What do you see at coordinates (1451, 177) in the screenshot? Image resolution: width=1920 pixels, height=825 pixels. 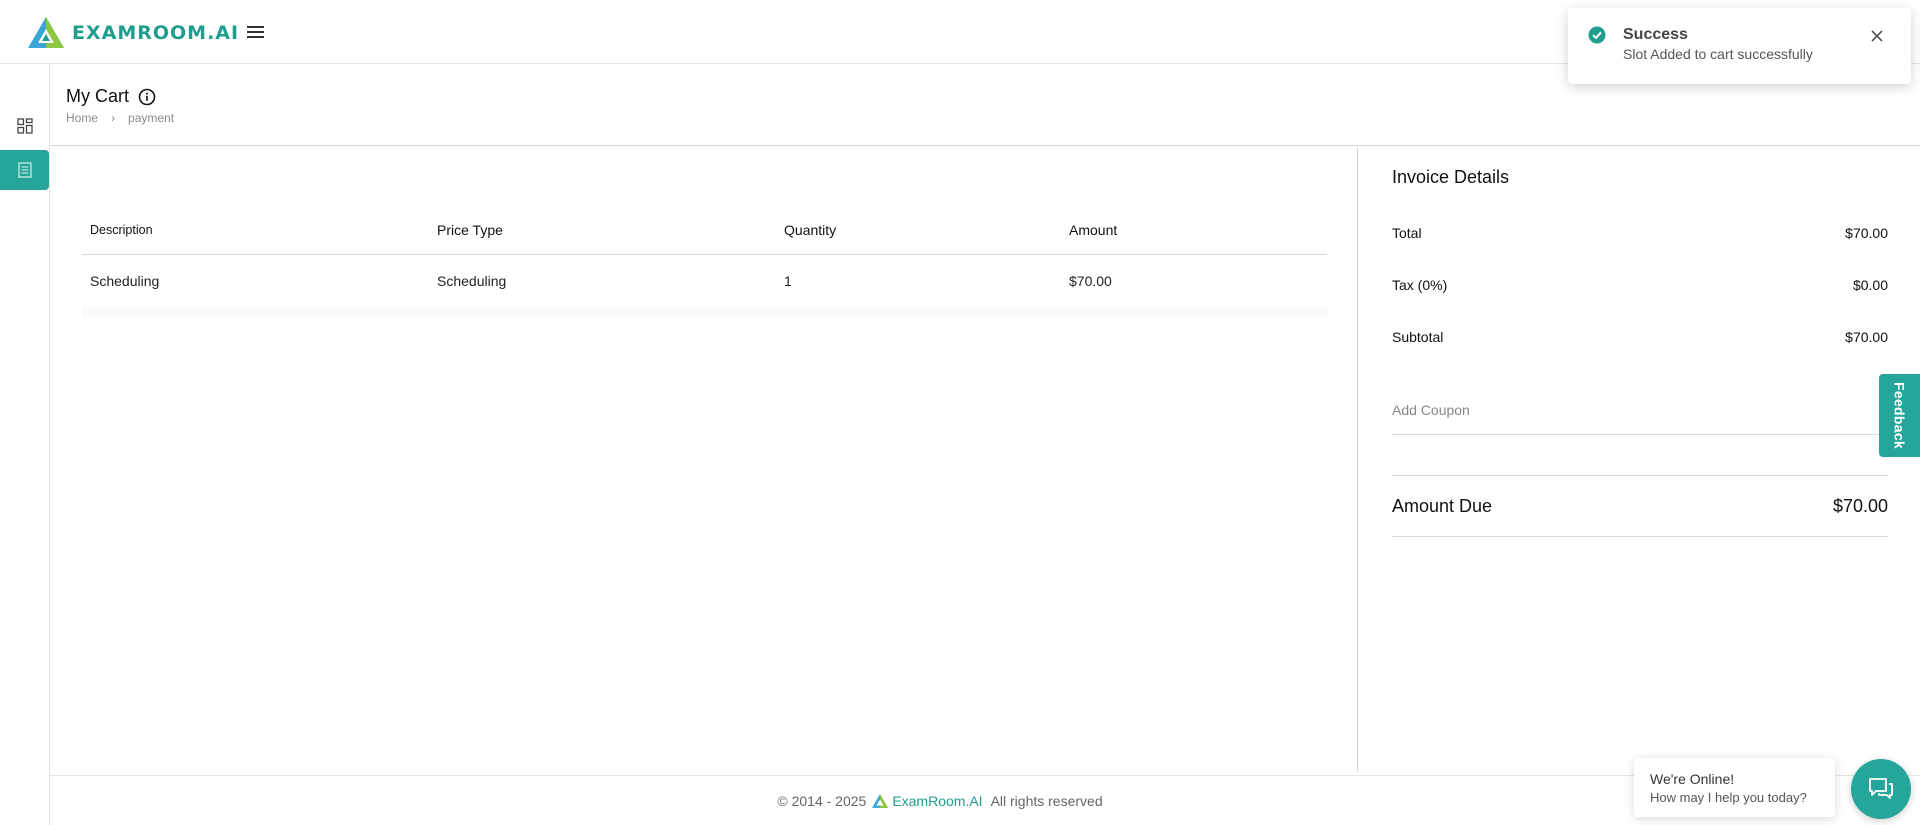 I see `invoice-title: Invoice Details` at bounding box center [1451, 177].